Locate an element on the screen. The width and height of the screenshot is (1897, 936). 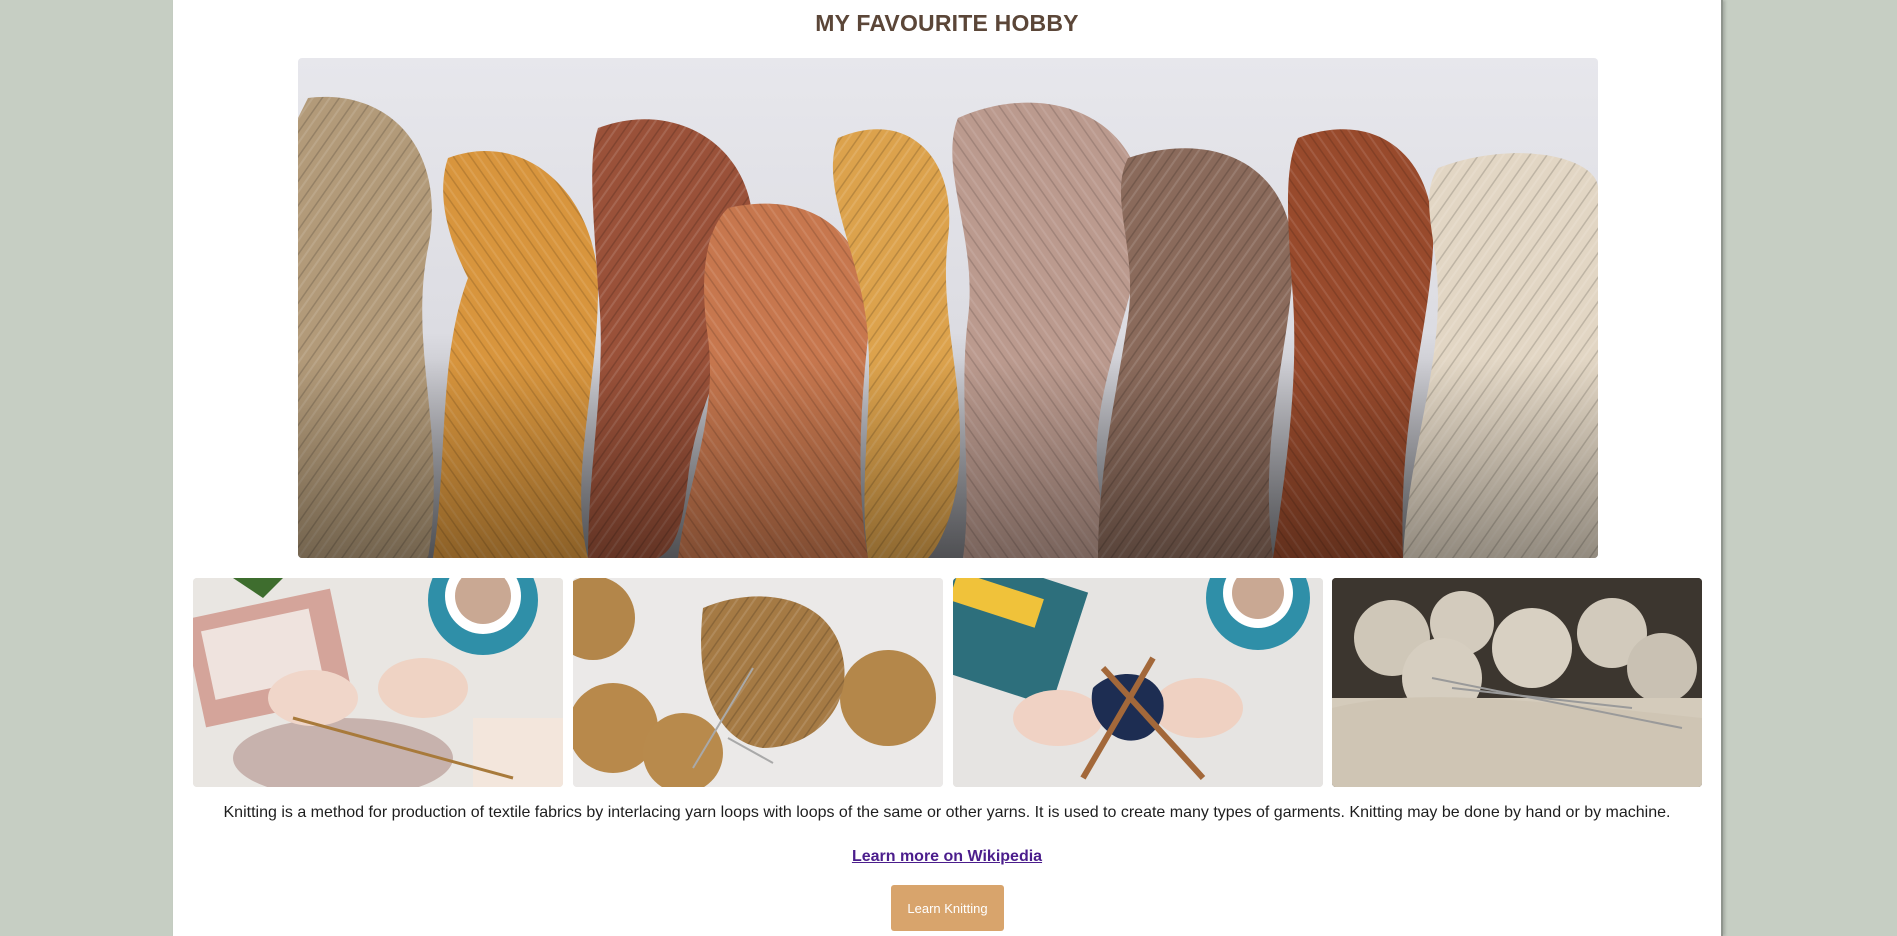
wikipedia-link: Learn more on Wikipedia is located at coordinates (947, 856).